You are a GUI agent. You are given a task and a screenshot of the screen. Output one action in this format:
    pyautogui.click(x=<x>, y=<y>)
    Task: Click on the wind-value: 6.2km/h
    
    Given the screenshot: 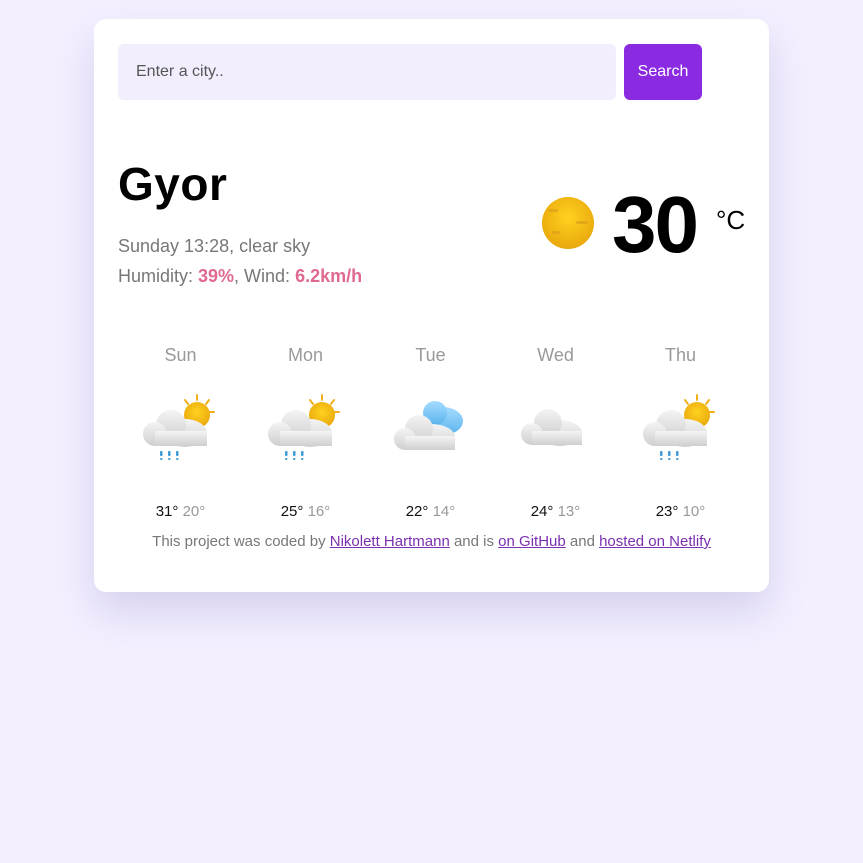 What is the action you would take?
    pyautogui.click(x=329, y=276)
    